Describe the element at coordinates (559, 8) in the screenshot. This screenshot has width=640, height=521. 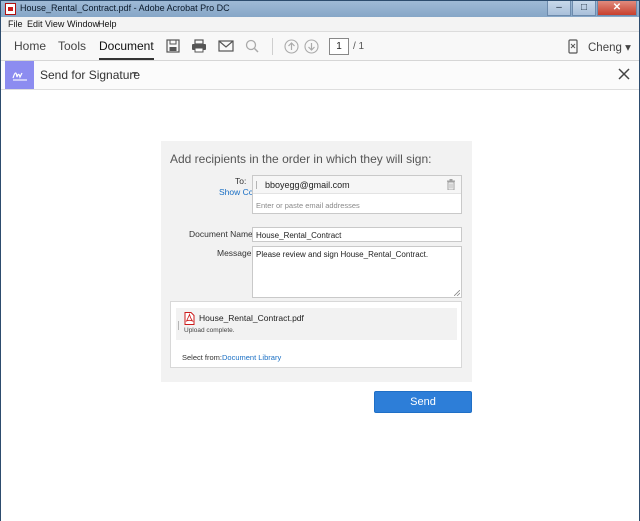
I see `minimize-button: –` at that location.